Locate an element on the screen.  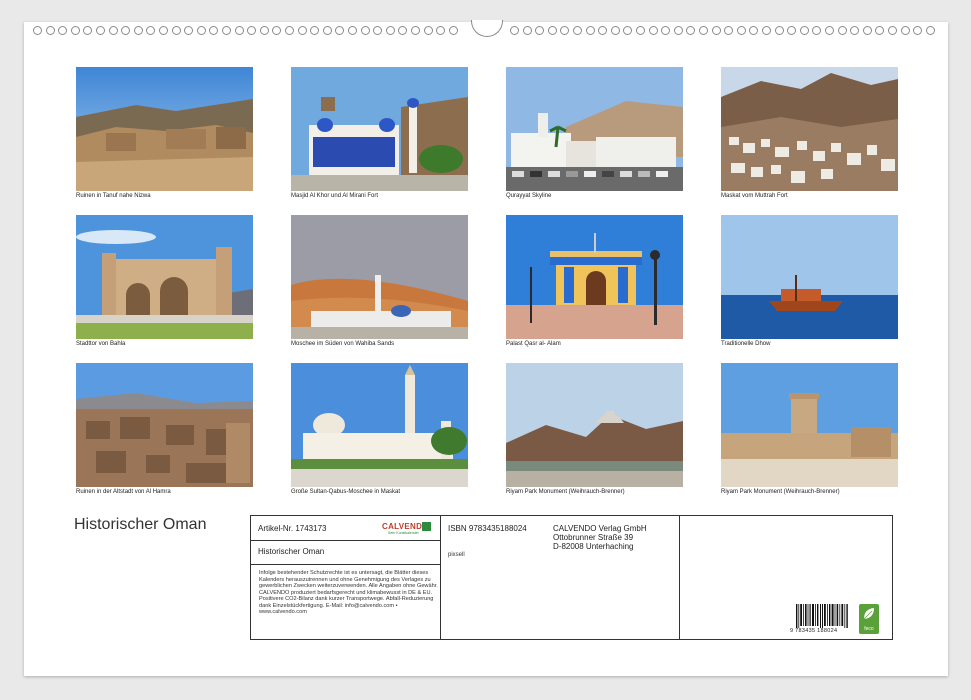
photo-qasr-al-alam is located at coordinates (594, 277).